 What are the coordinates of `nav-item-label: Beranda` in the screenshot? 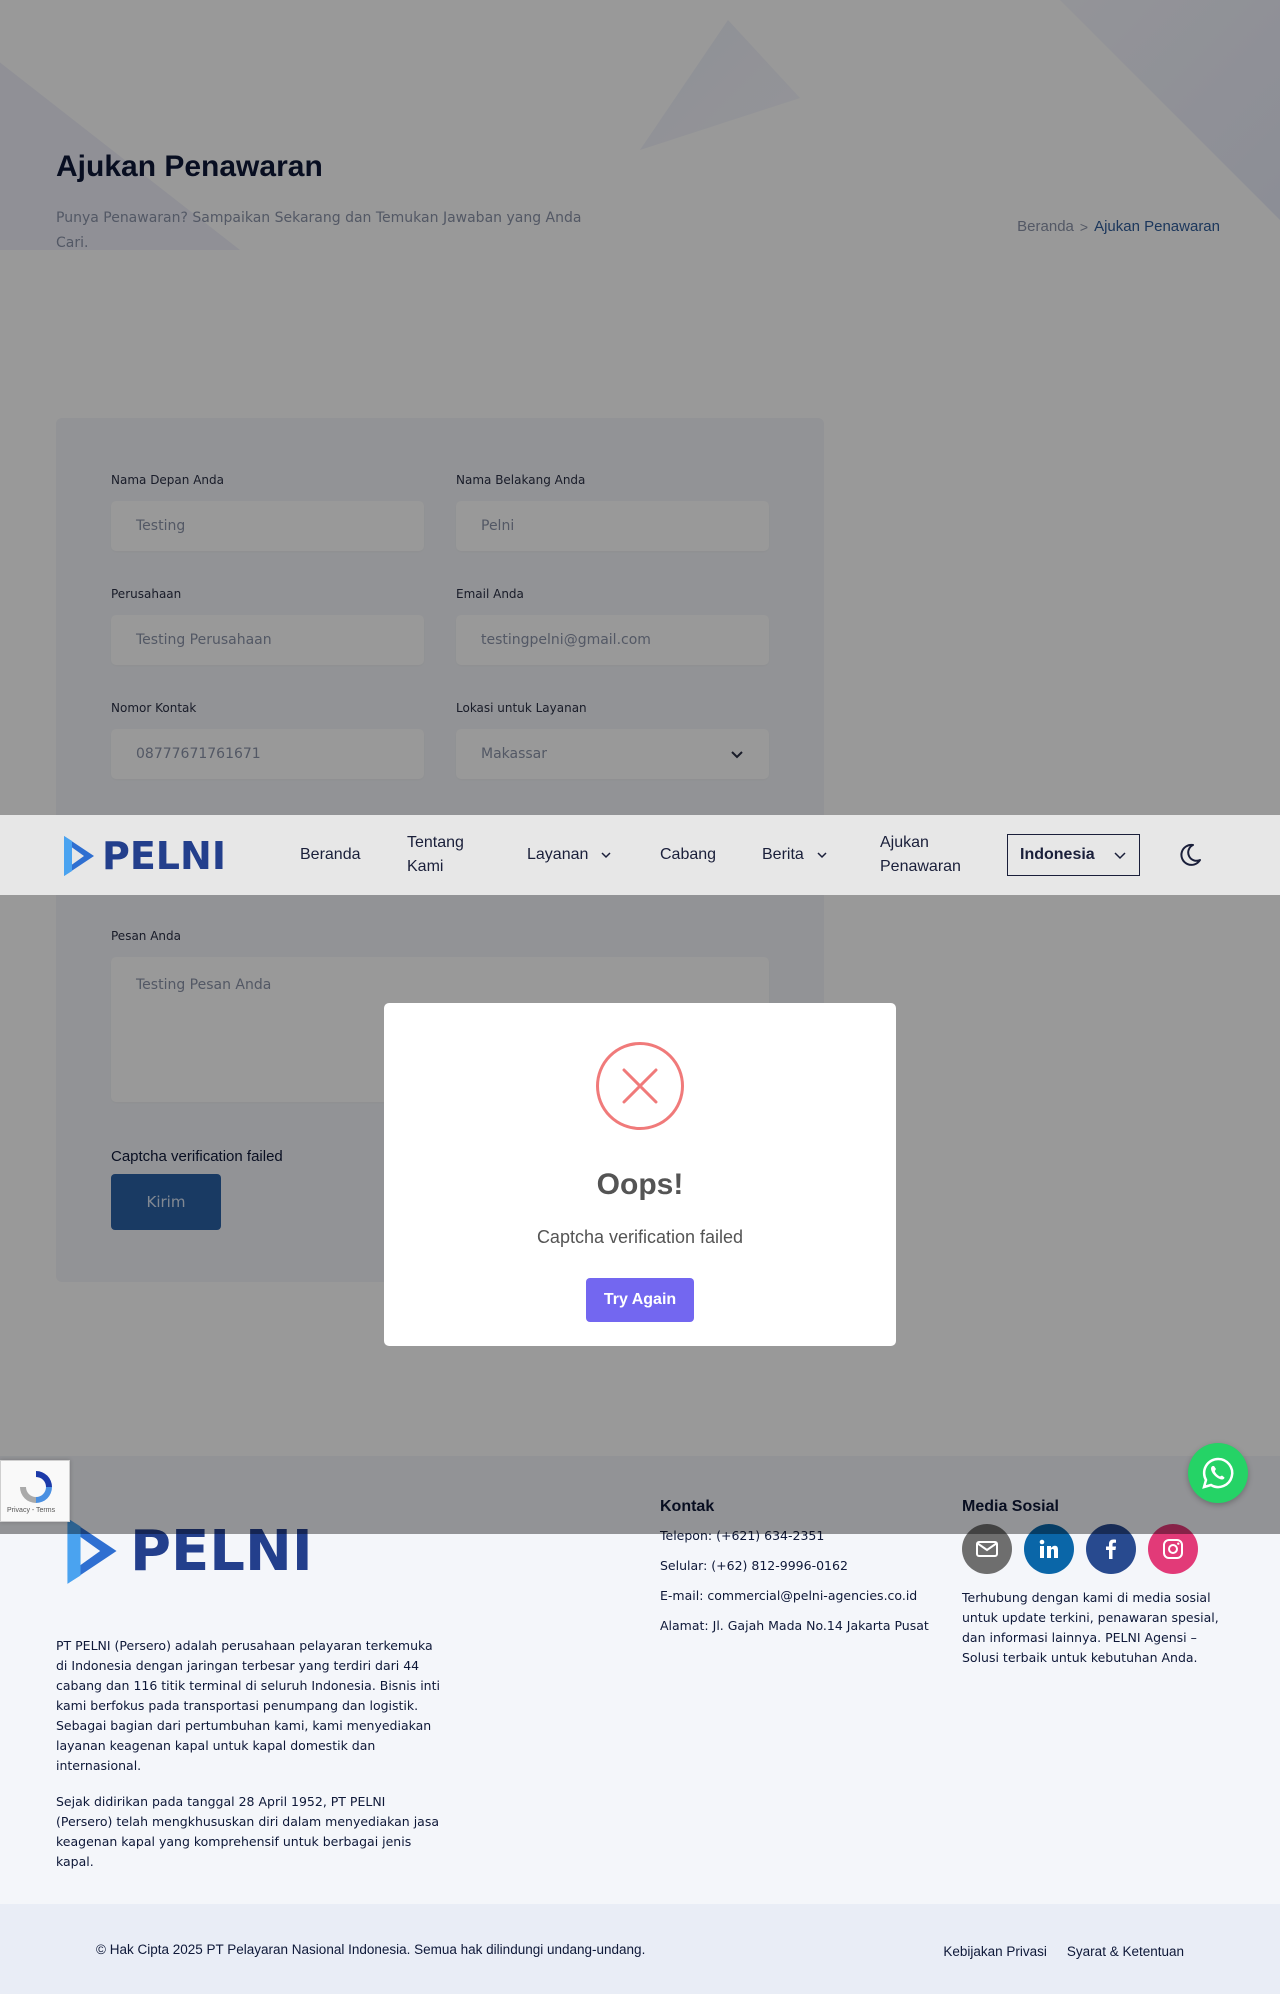 It's located at (330, 854).